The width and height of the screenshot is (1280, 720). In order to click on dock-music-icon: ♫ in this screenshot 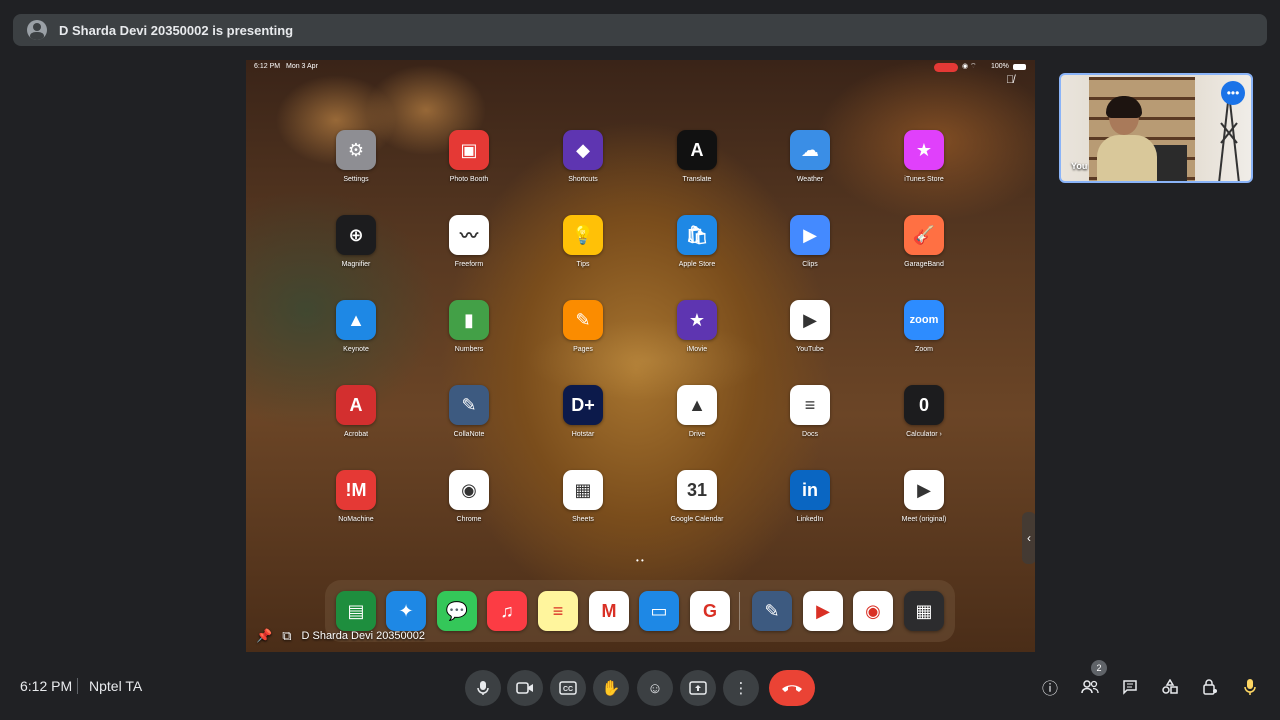, I will do `click(507, 611)`.